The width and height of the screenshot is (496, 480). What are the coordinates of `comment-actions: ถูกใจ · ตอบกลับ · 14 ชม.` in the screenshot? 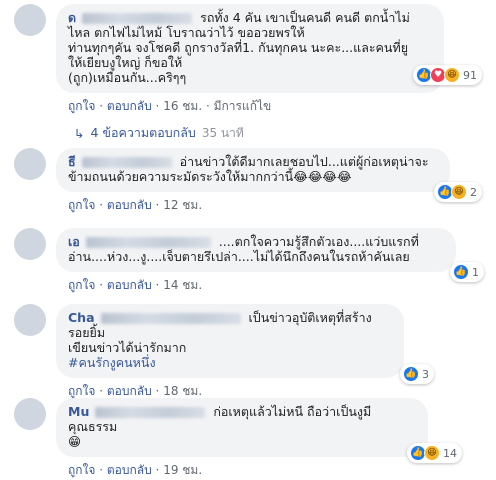 It's located at (135, 285).